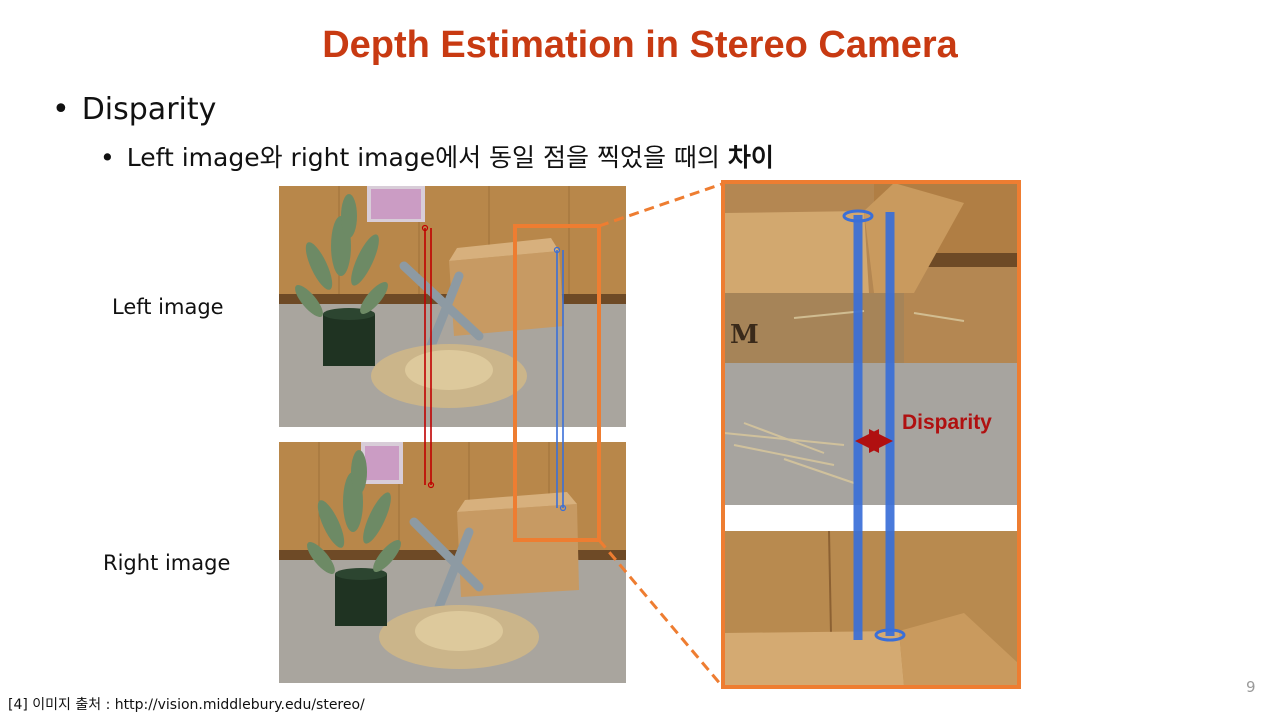 This screenshot has width=1280, height=720. What do you see at coordinates (1251, 687) in the screenshot?
I see `page-number: 9` at bounding box center [1251, 687].